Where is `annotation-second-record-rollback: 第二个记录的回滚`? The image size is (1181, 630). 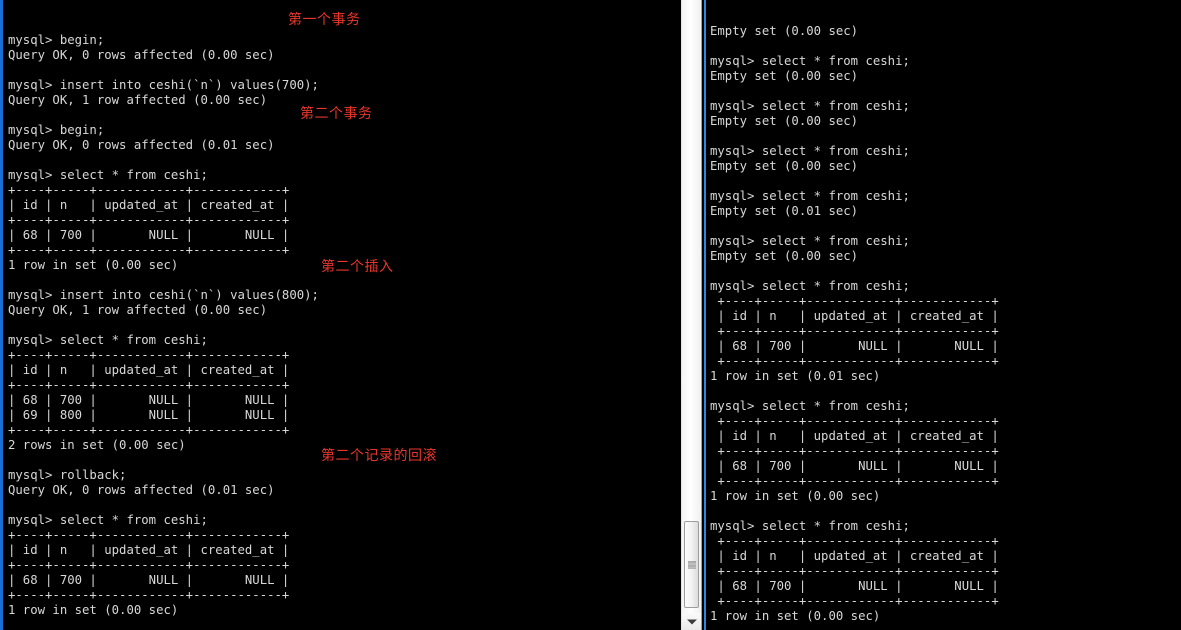
annotation-second-record-rollback: 第二个记录的回滚 is located at coordinates (379, 456).